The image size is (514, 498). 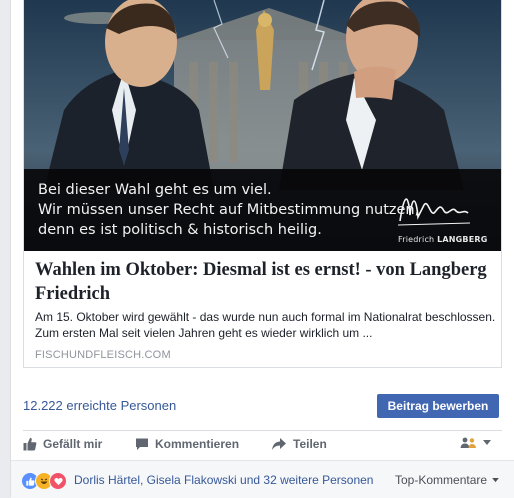 What do you see at coordinates (73, 444) in the screenshot?
I see `like-label: Gefällt mir` at bounding box center [73, 444].